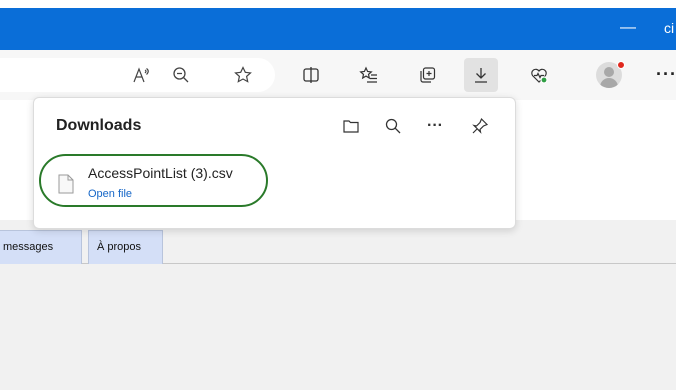 The height and width of the screenshot is (390, 676). I want to click on restore-button: ci, so click(670, 28).